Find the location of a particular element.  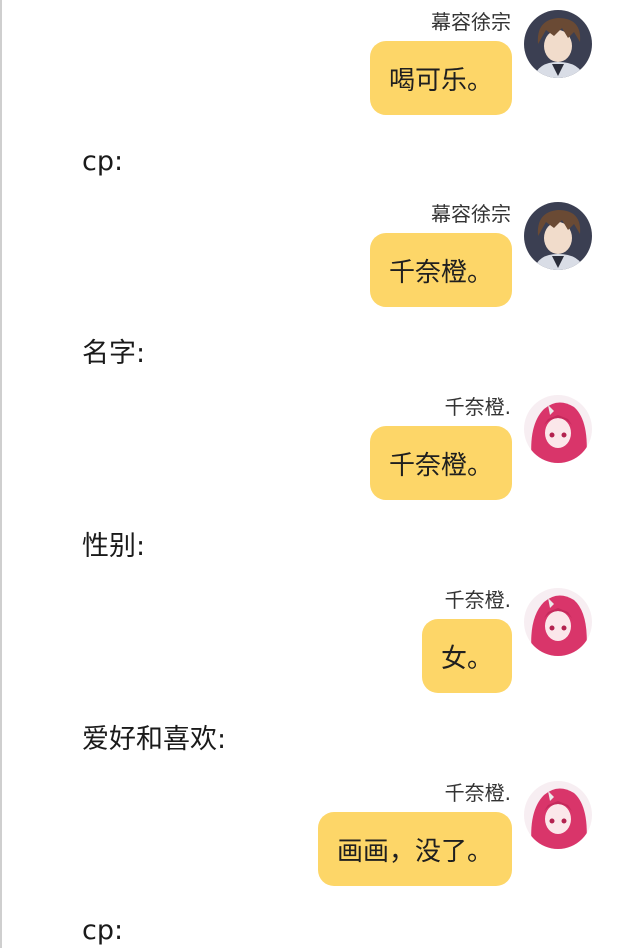

message-bubble: 女。 is located at coordinates (466, 656).